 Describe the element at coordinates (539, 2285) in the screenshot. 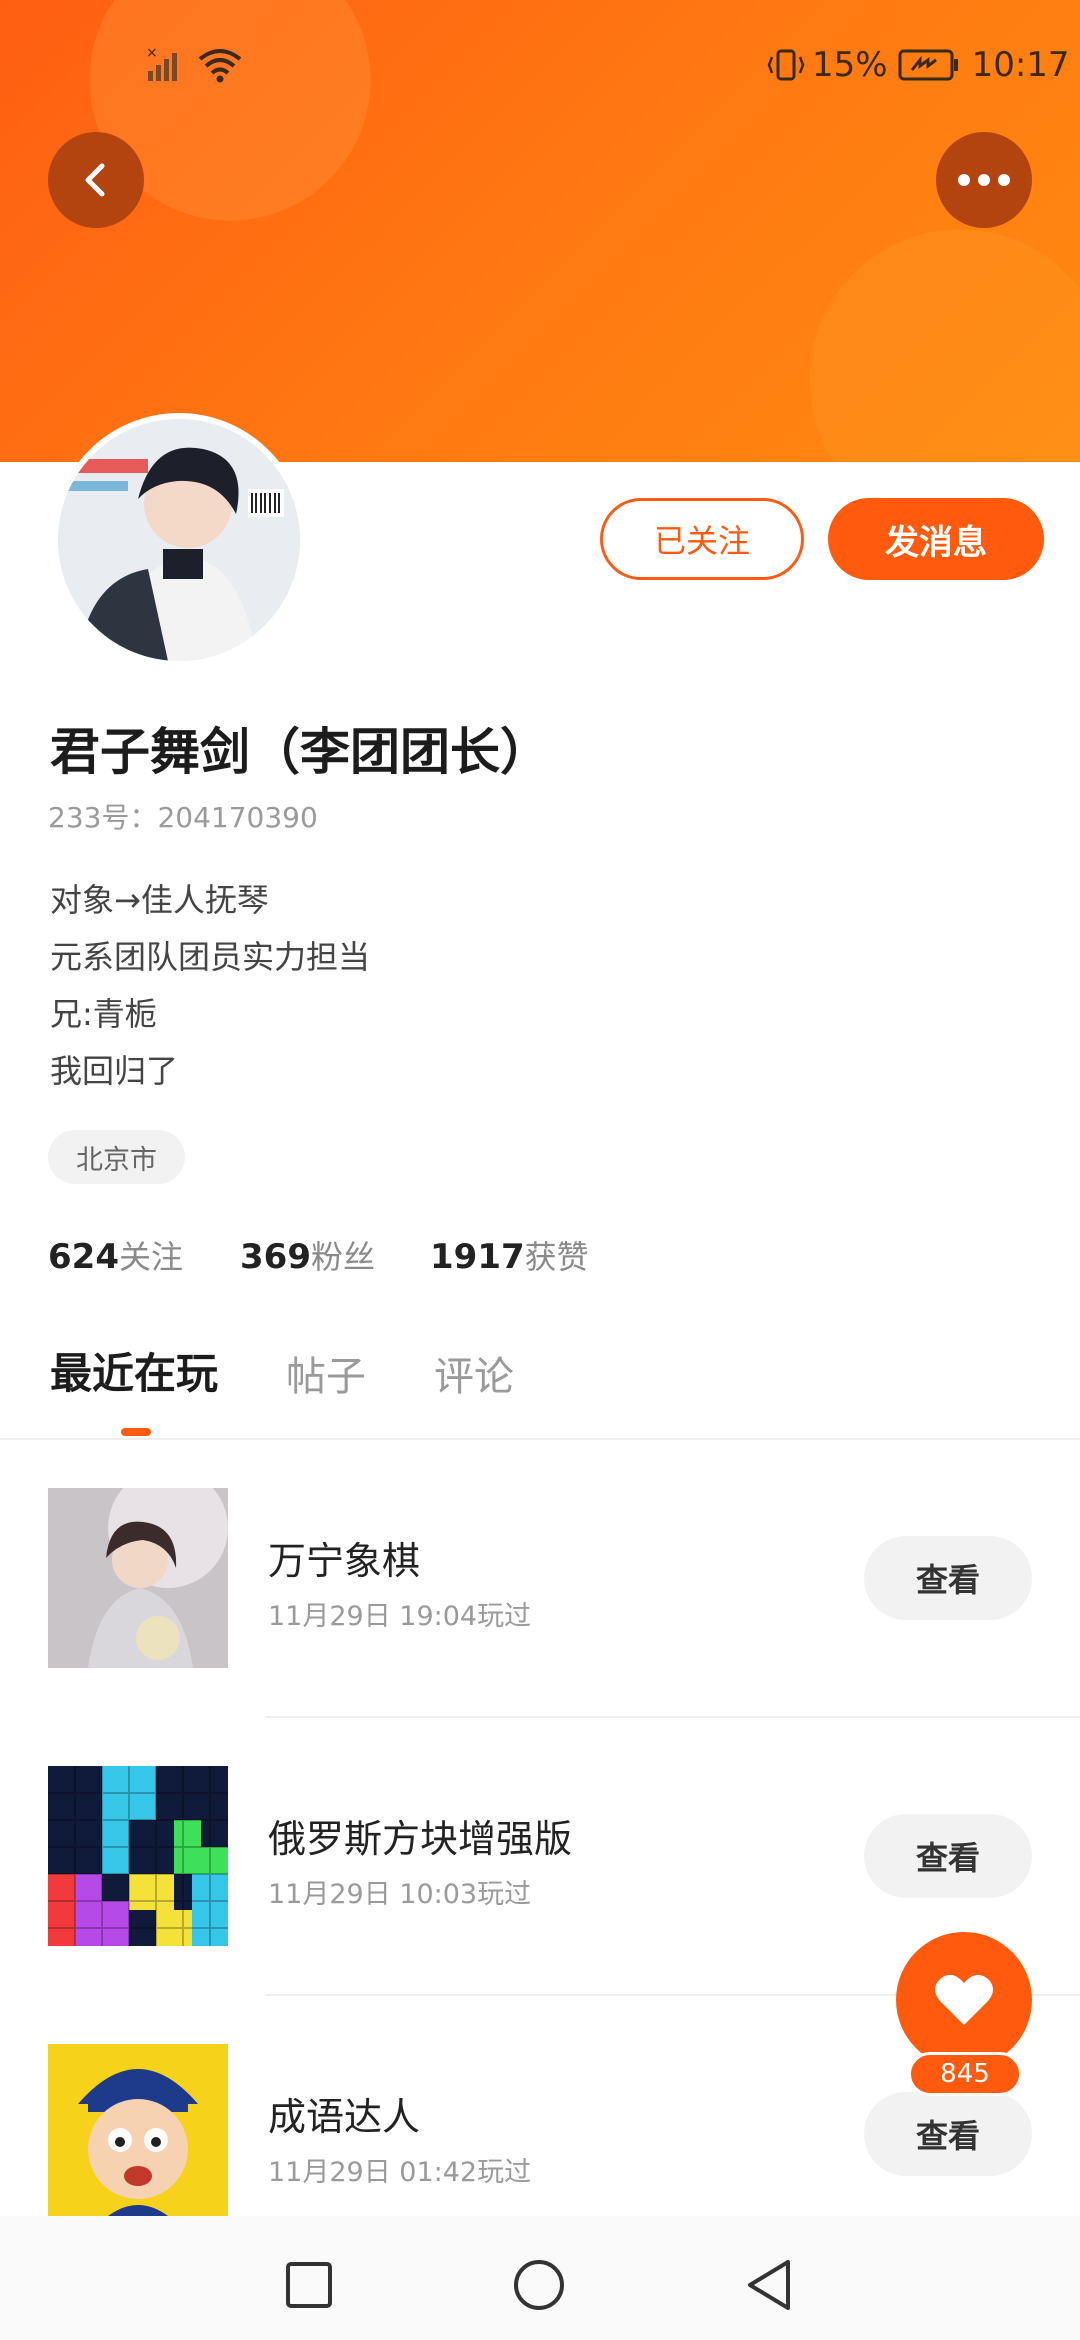

I see `home-icon` at that location.